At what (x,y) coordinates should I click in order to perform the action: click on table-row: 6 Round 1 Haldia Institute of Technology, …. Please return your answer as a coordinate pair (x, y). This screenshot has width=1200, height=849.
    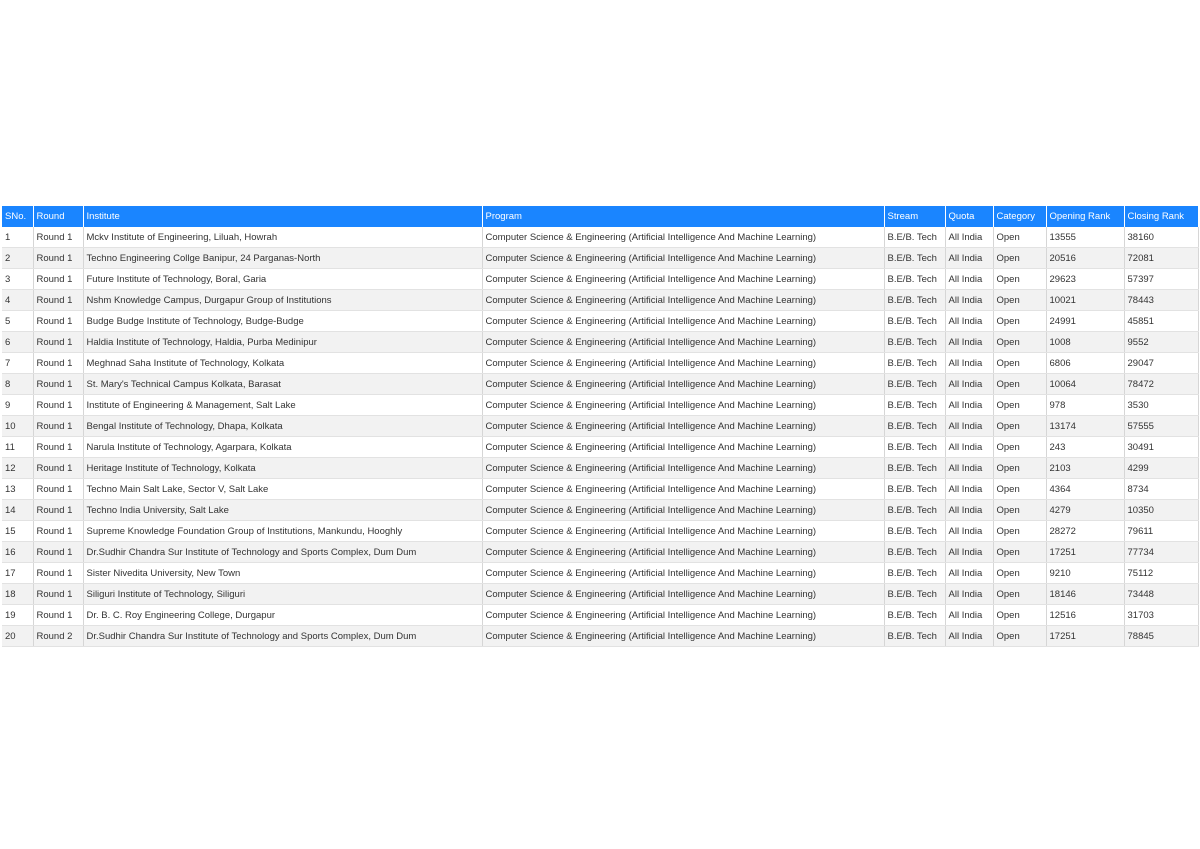
    Looking at the image, I should click on (600, 342).